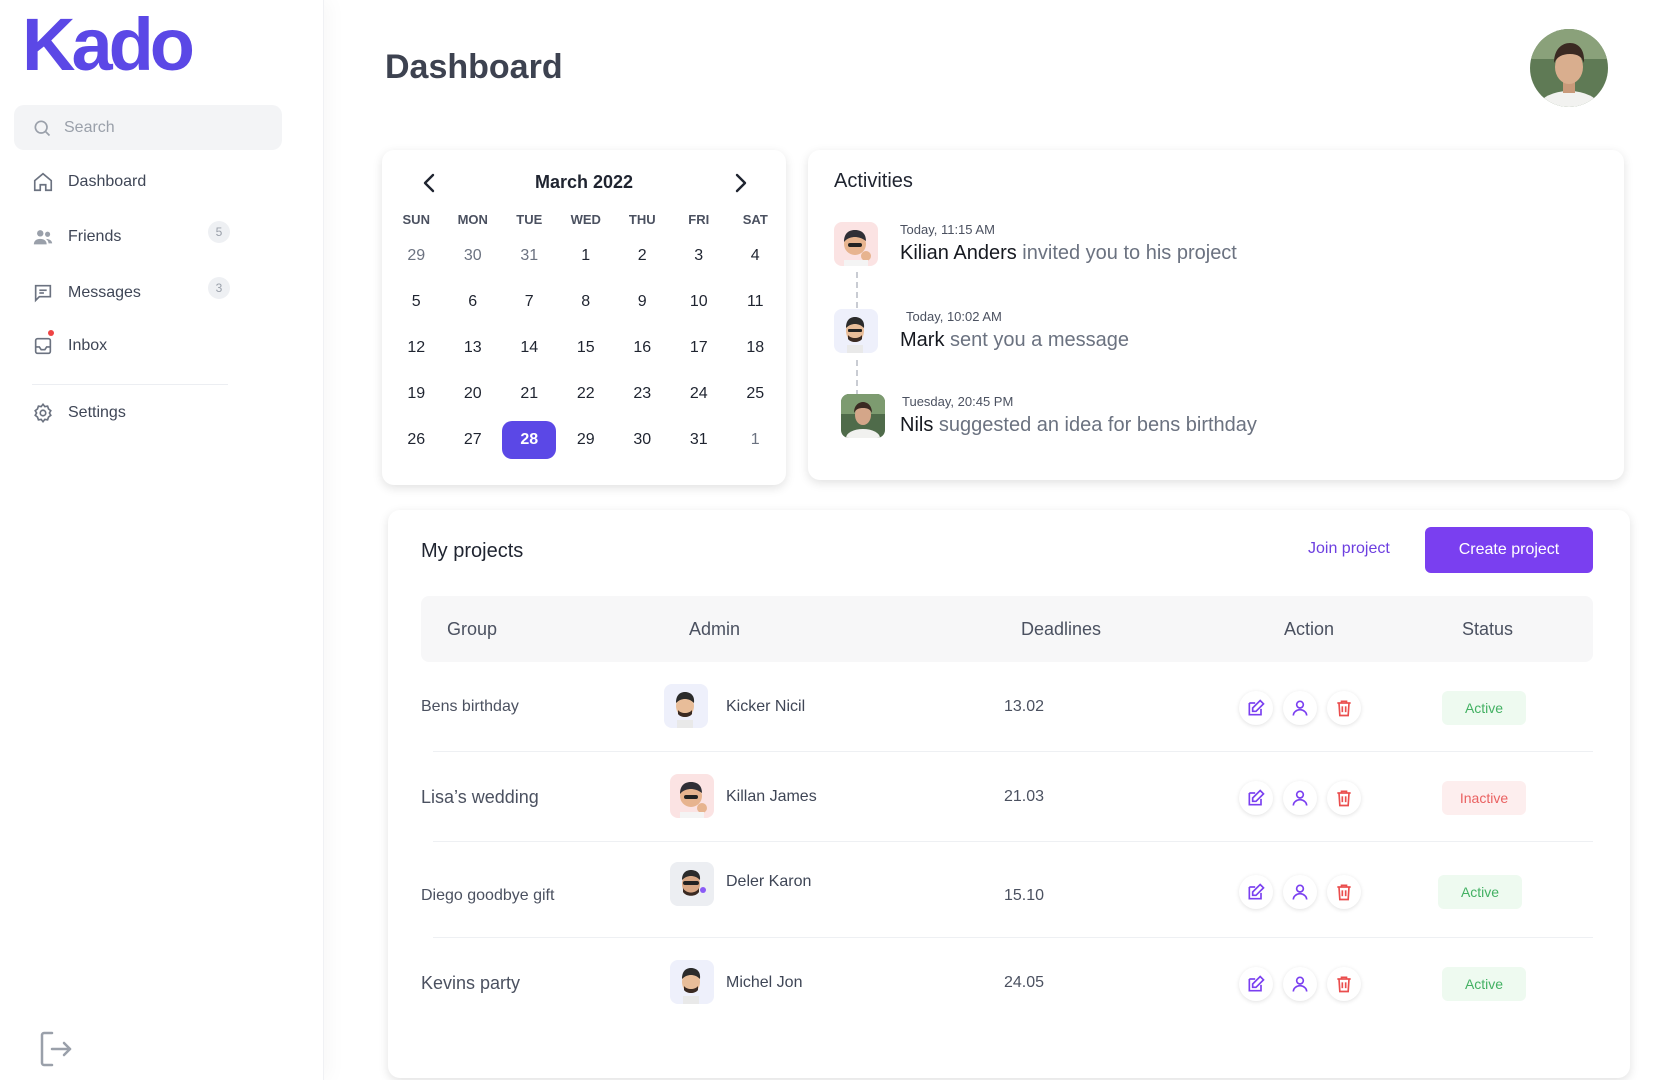 The width and height of the screenshot is (1670, 1080). What do you see at coordinates (1061, 629) in the screenshot?
I see `column-header-deadlines: Deadlines` at bounding box center [1061, 629].